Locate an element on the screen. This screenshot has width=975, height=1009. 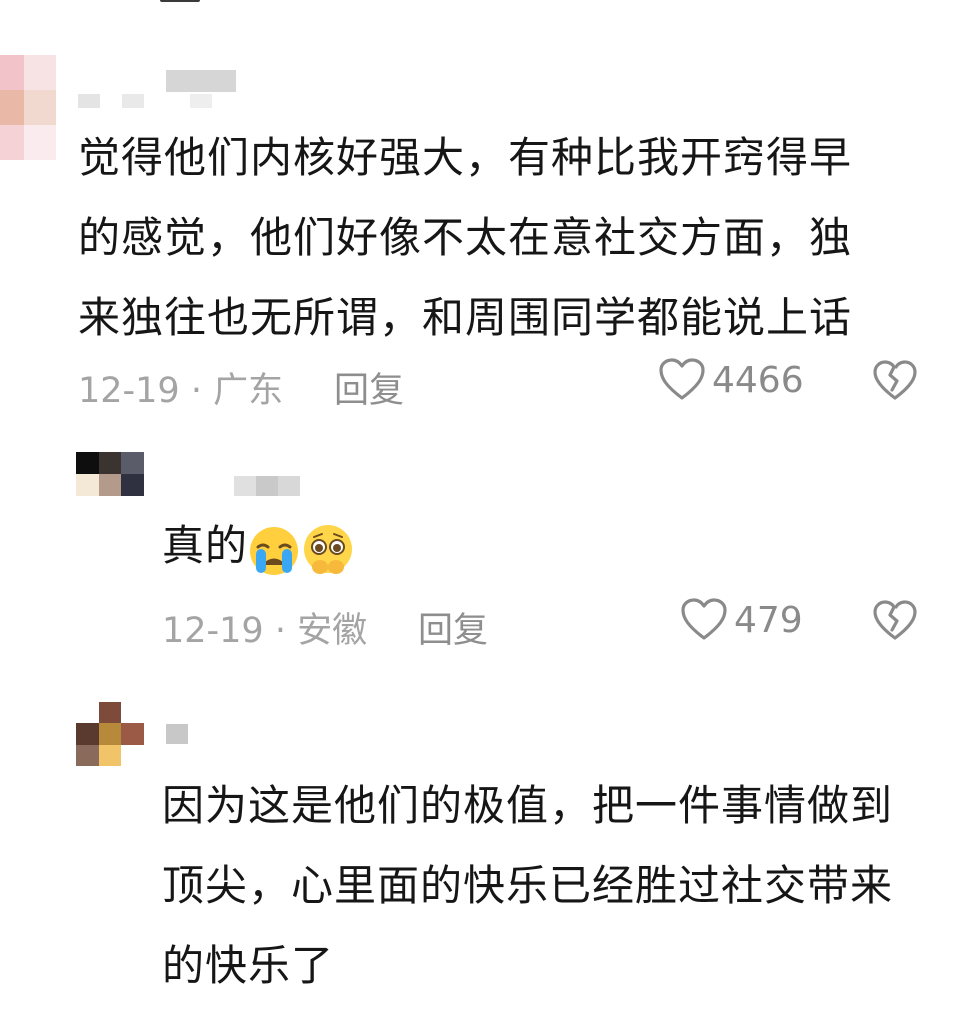
crying-face-emoji is located at coordinates (274, 549).